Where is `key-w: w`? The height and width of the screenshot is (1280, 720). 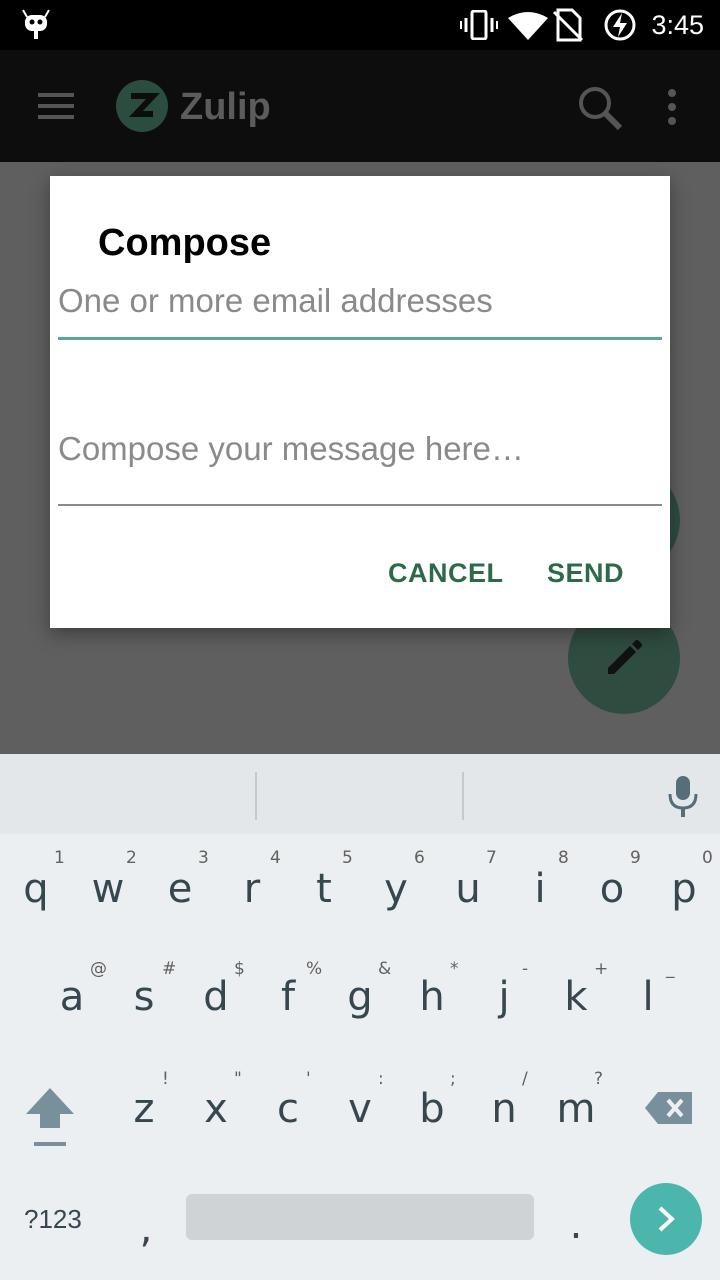
key-w: w is located at coordinates (108, 889).